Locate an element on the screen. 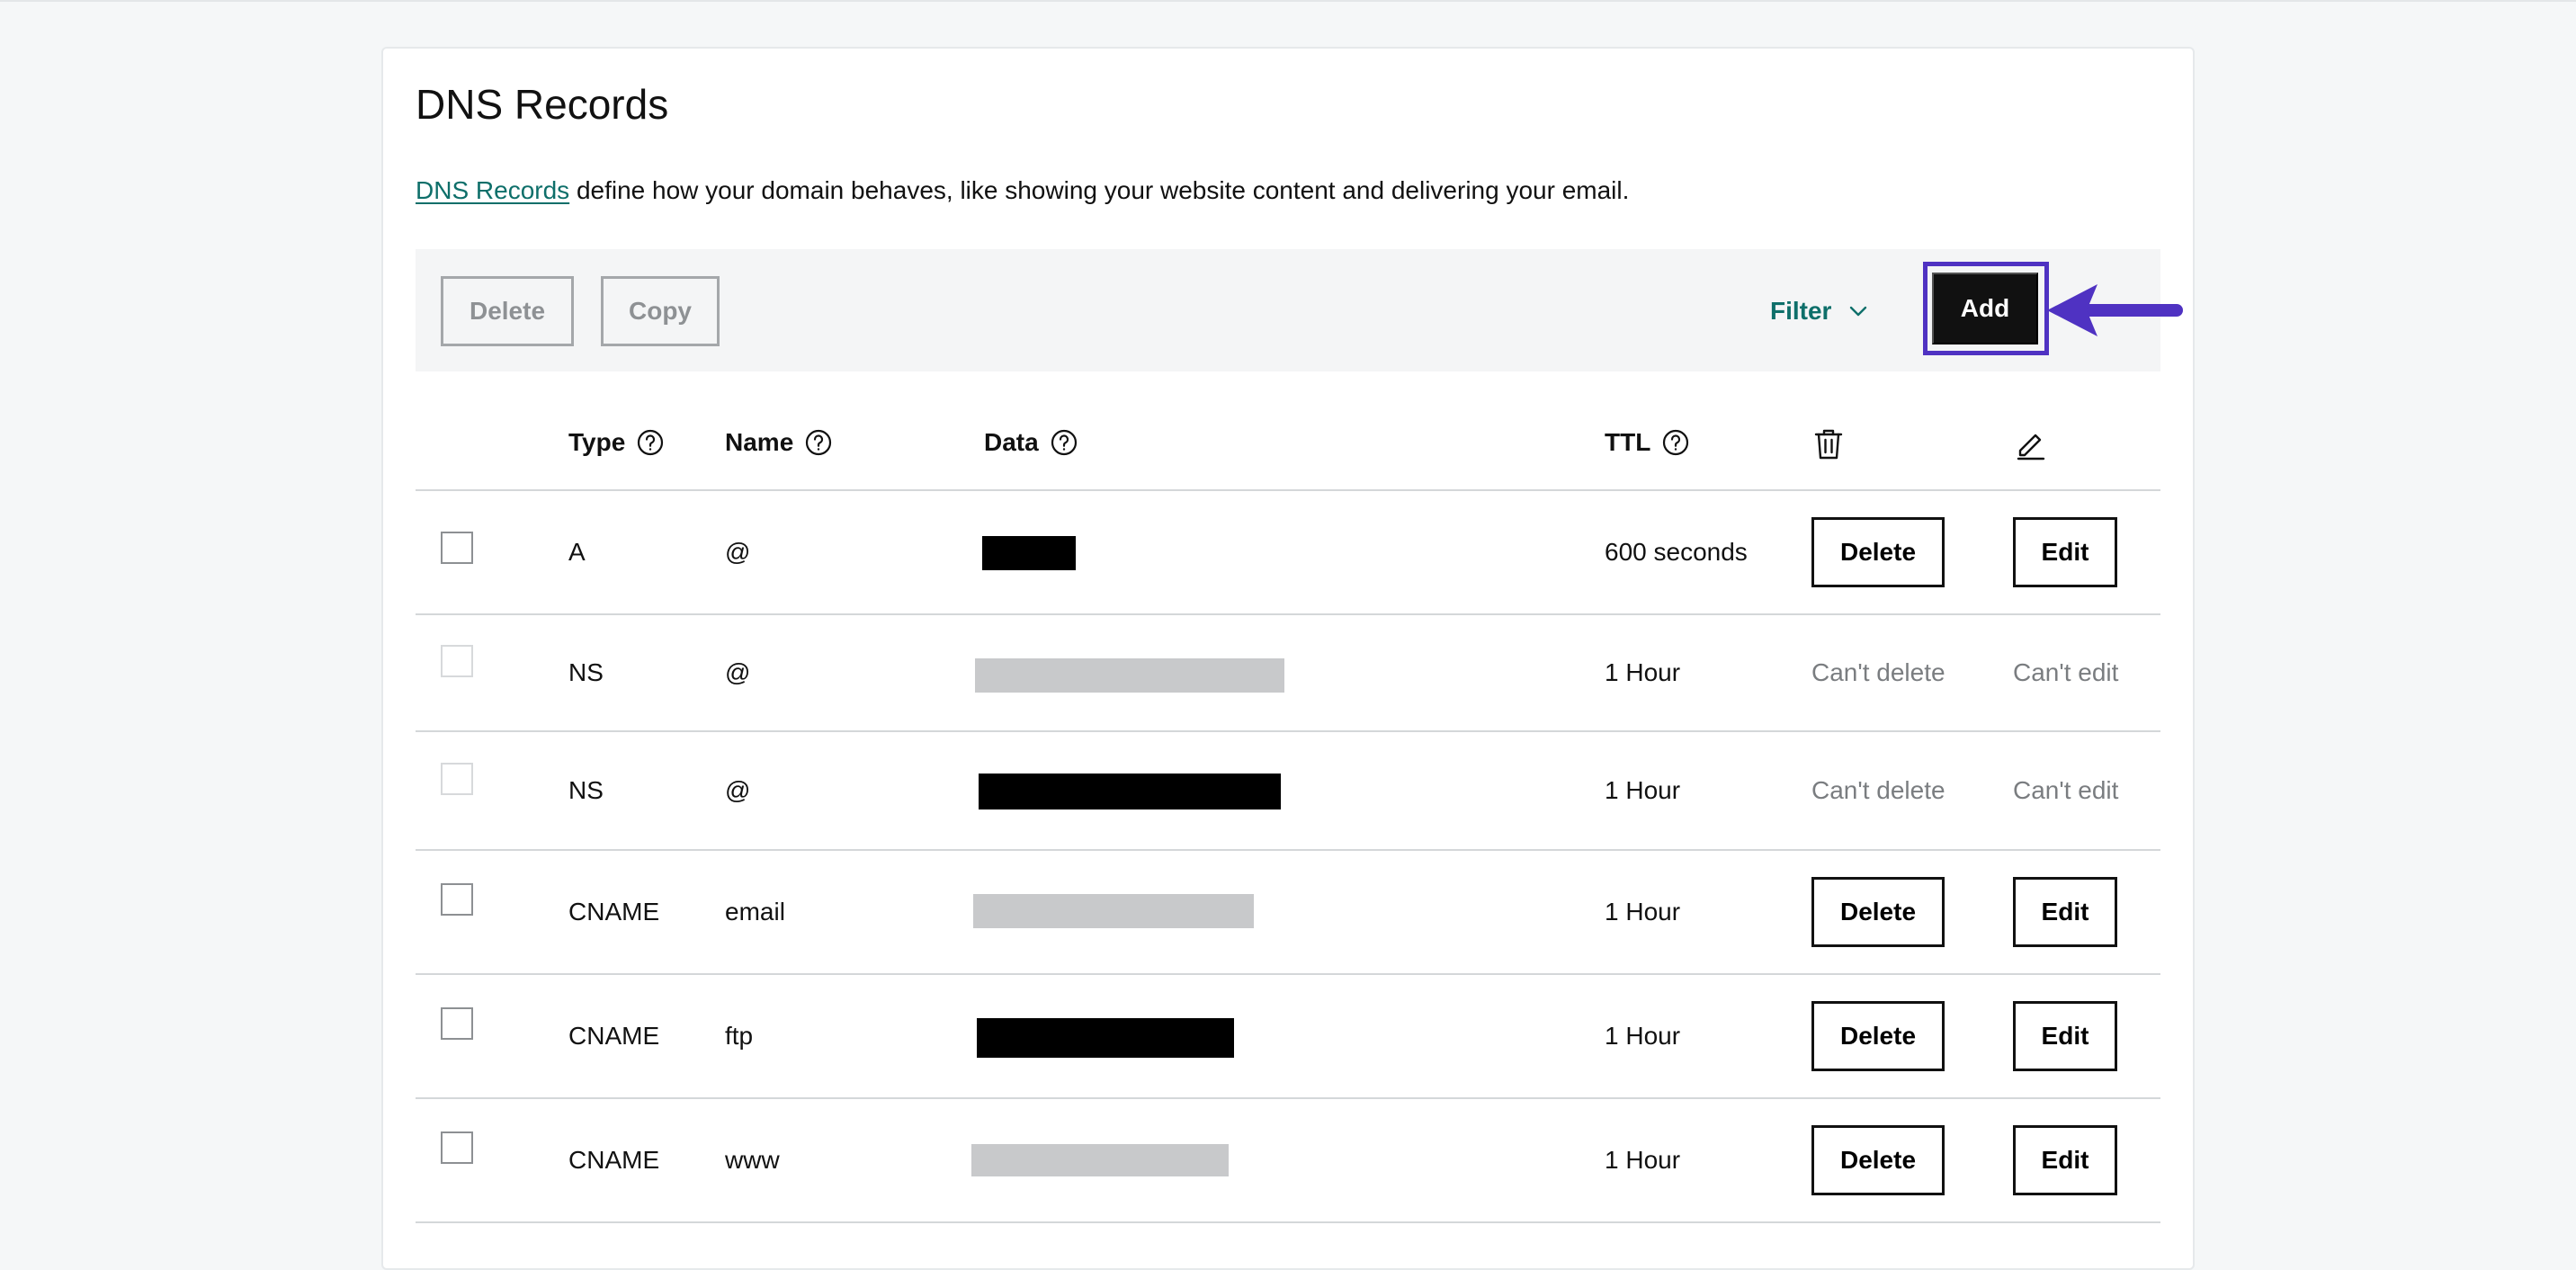 This screenshot has width=2576, height=1270. record-ttl: 600 seconds is located at coordinates (1676, 552).